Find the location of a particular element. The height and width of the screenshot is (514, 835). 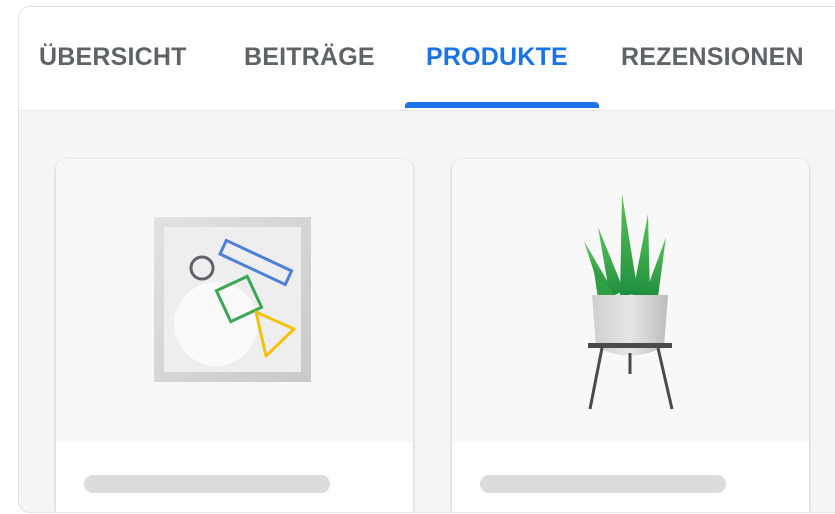

active-tab-indicator is located at coordinates (502, 105).